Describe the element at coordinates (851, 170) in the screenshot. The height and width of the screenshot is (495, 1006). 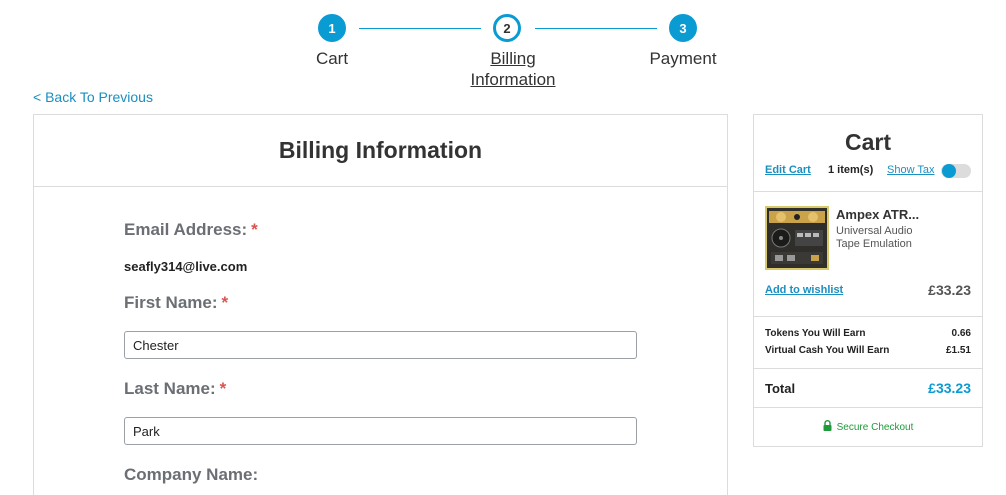
I see `cart-item-count: 1 item(s)` at that location.